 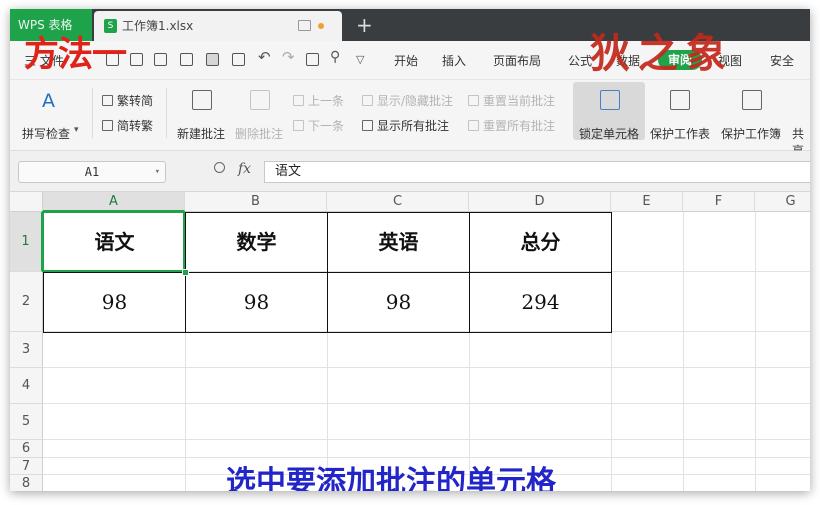 What do you see at coordinates (751, 133) in the screenshot?
I see `protect-workbook-button: 保护工作簿` at bounding box center [751, 133].